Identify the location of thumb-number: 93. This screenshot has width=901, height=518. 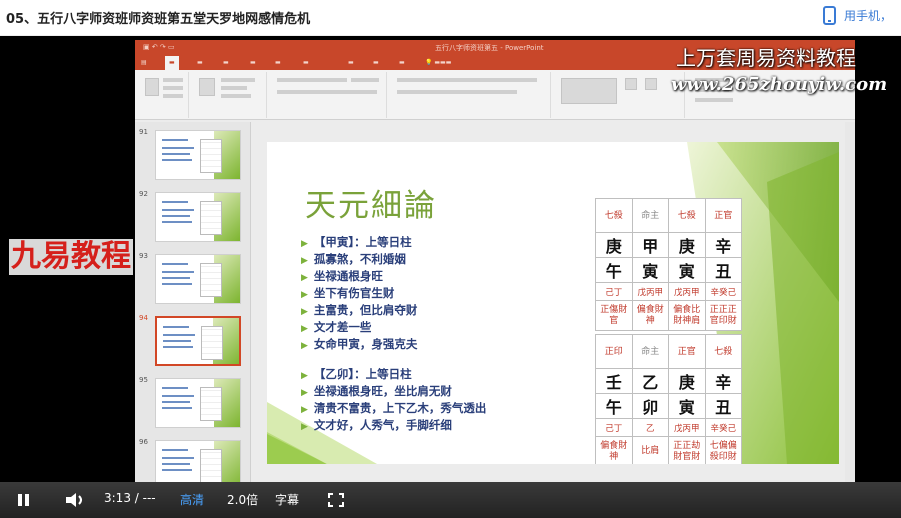
(143, 256).